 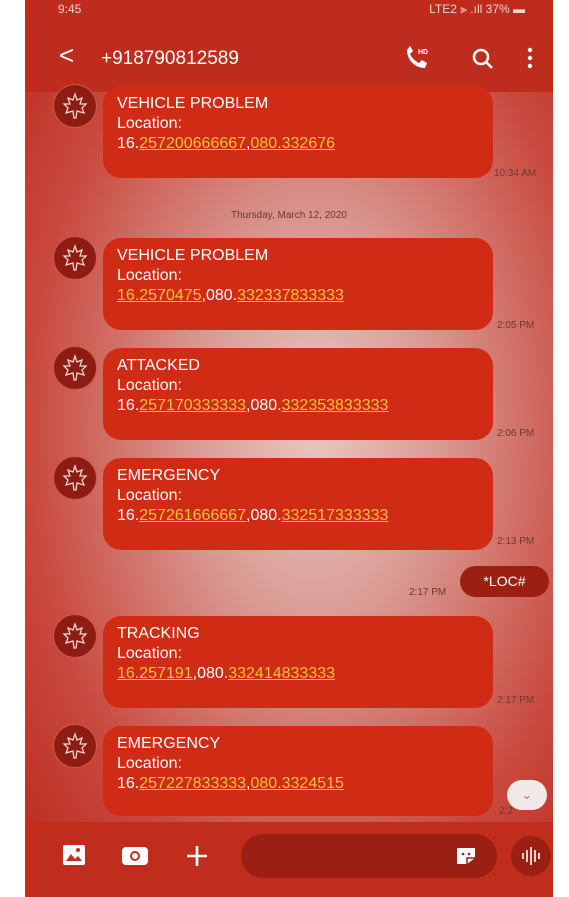 I want to click on location-coordinates: 16.257227833333,080.3324515, so click(x=230, y=783).